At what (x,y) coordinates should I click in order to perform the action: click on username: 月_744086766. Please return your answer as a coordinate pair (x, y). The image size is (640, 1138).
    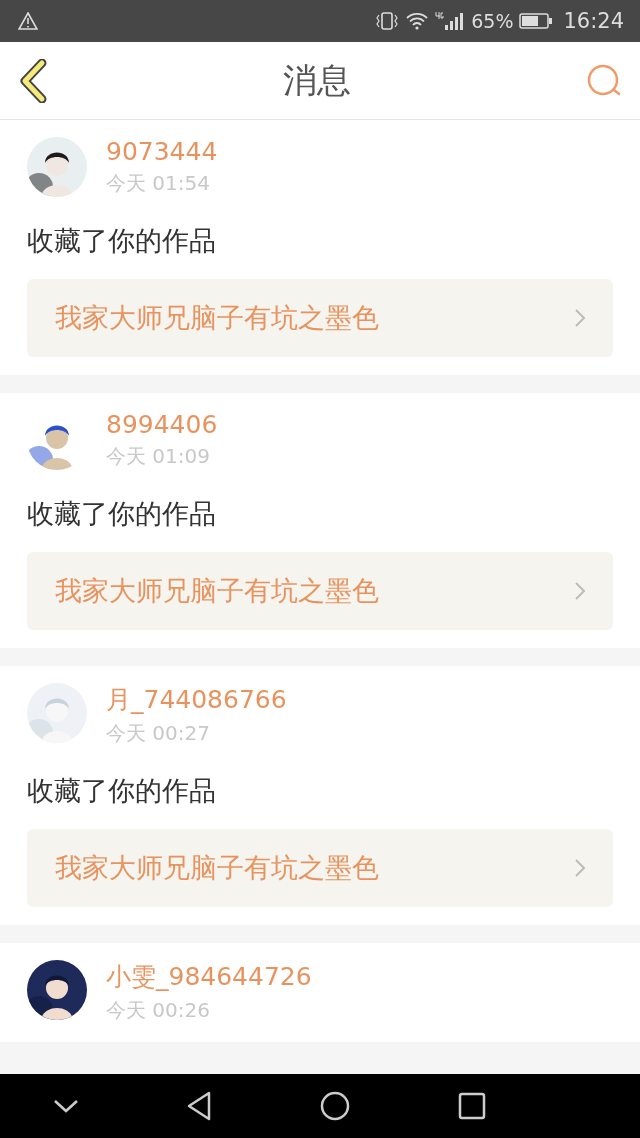
    Looking at the image, I should click on (196, 699).